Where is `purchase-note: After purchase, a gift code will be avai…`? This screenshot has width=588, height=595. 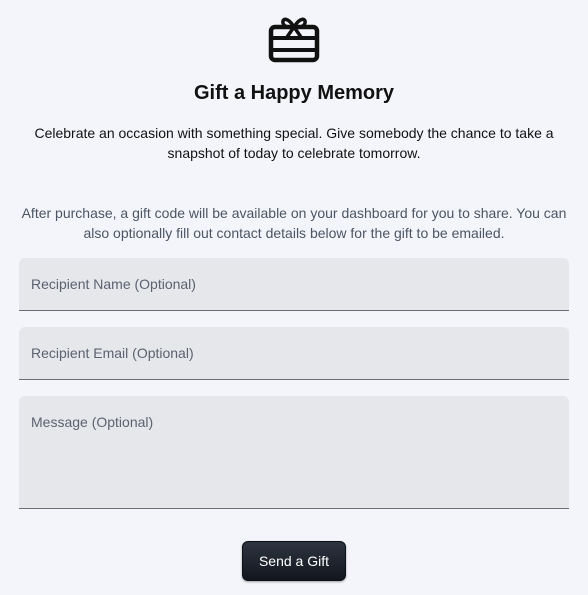
purchase-note: After purchase, a gift code will be avai… is located at coordinates (294, 223).